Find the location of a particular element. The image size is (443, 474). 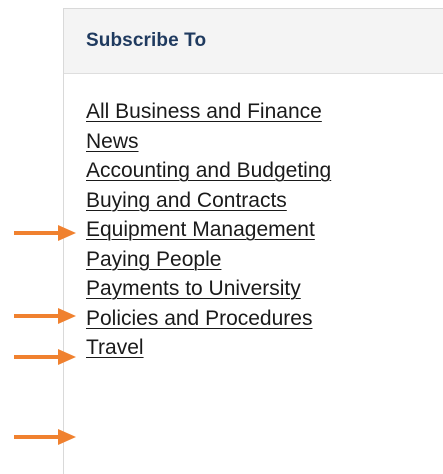

list-item: Equipment Management is located at coordinates (208, 230).